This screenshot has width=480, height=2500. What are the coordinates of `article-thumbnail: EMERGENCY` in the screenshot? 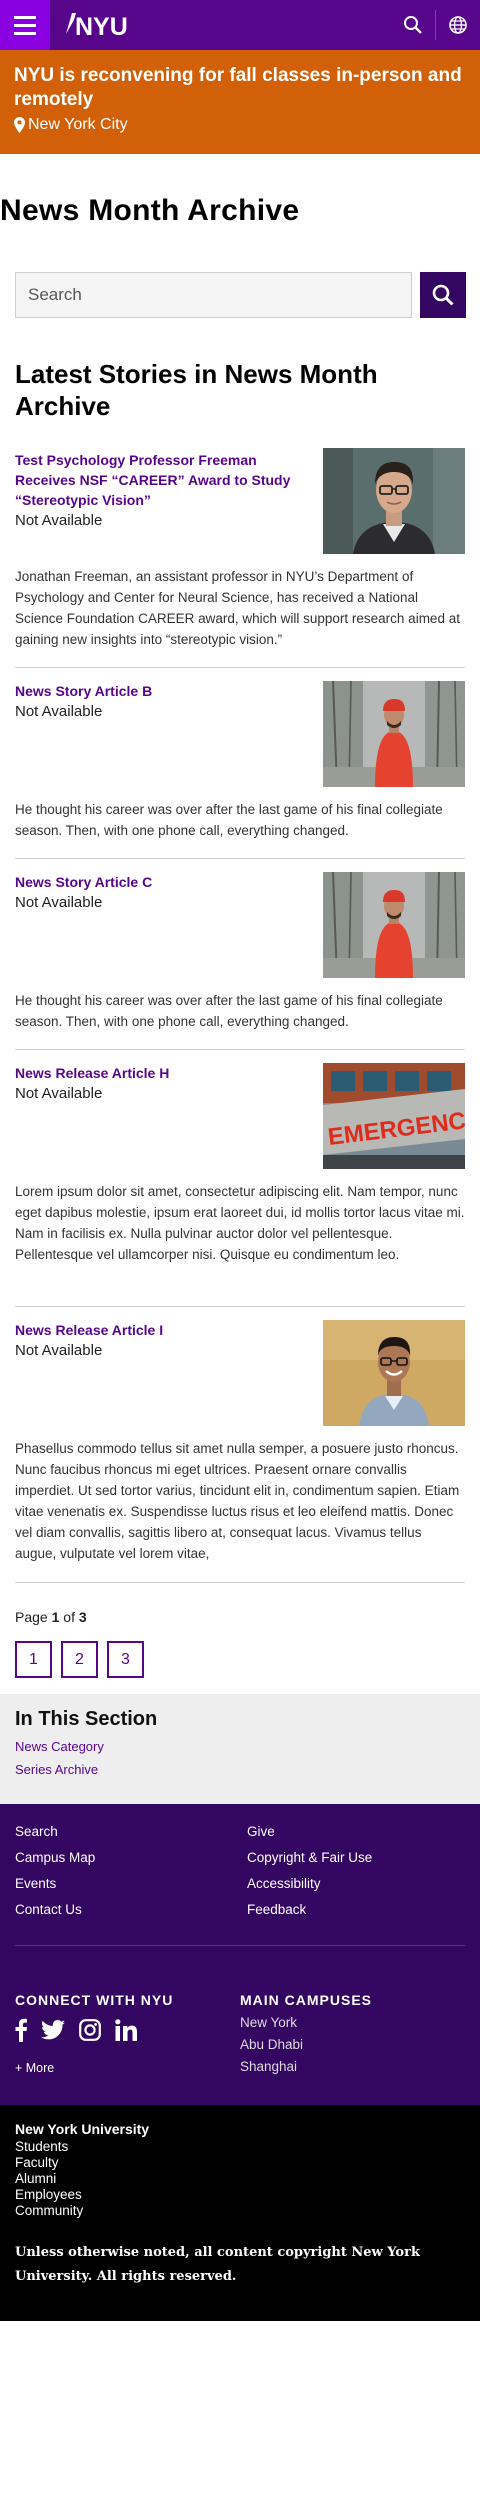 It's located at (394, 1116).